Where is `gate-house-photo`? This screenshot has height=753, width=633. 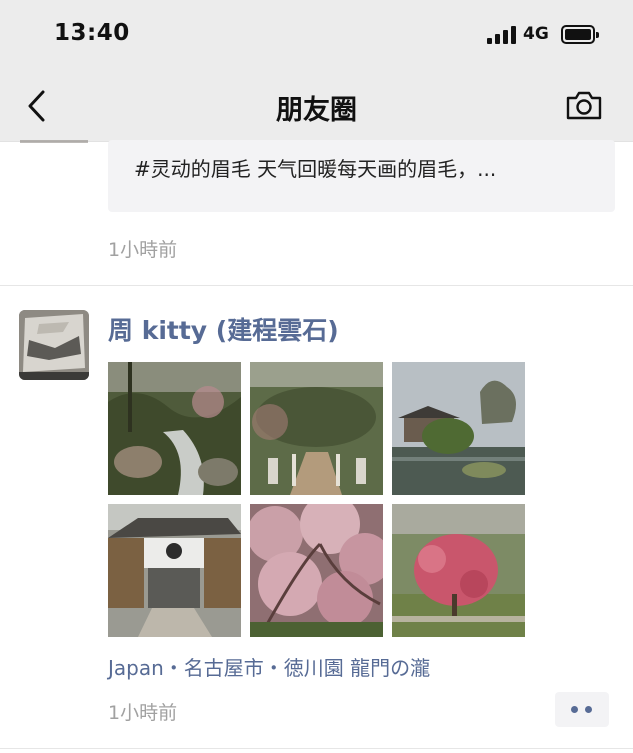 gate-house-photo is located at coordinates (174, 570).